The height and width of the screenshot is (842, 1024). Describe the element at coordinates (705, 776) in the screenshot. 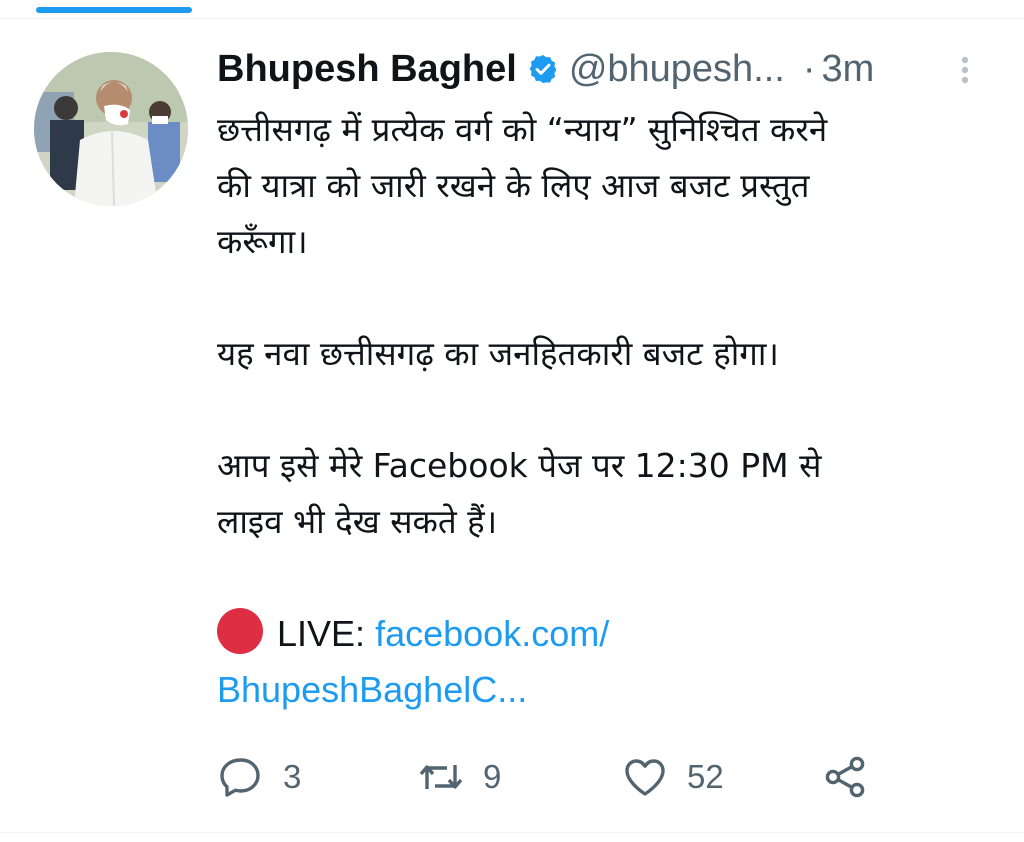

I see `like-count: 52` at that location.